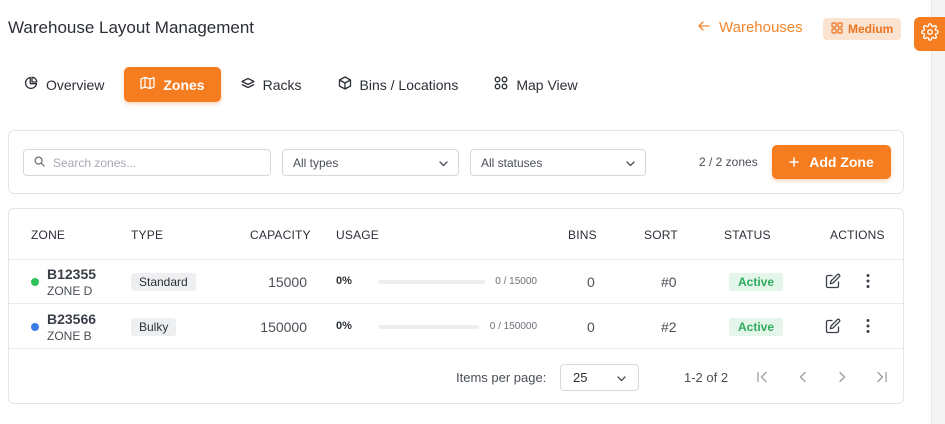 The image size is (945, 424). Describe the element at coordinates (669, 327) in the screenshot. I see `zone-sort: #2` at that location.